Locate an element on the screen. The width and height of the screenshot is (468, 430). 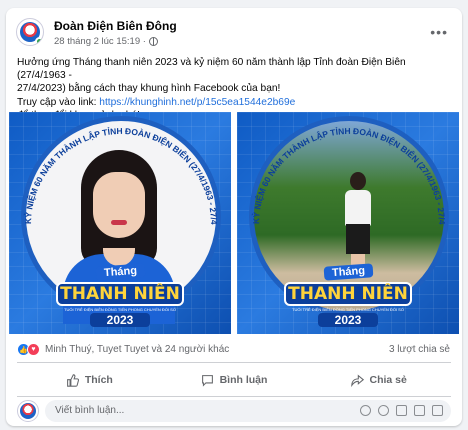
comment-label: Bình luận is located at coordinates (243, 380).